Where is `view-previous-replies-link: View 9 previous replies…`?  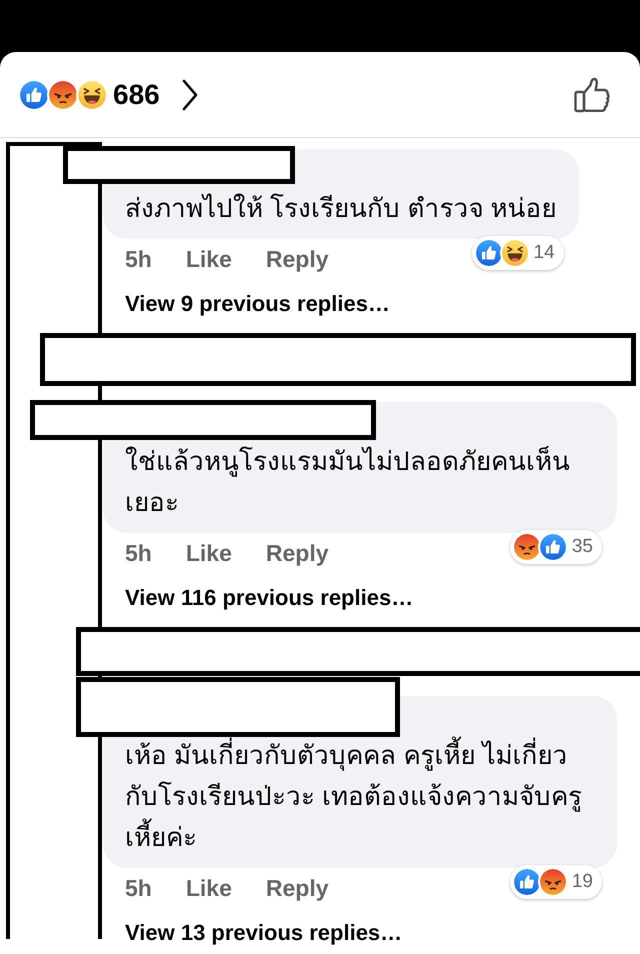 view-previous-replies-link: View 9 previous replies… is located at coordinates (257, 304).